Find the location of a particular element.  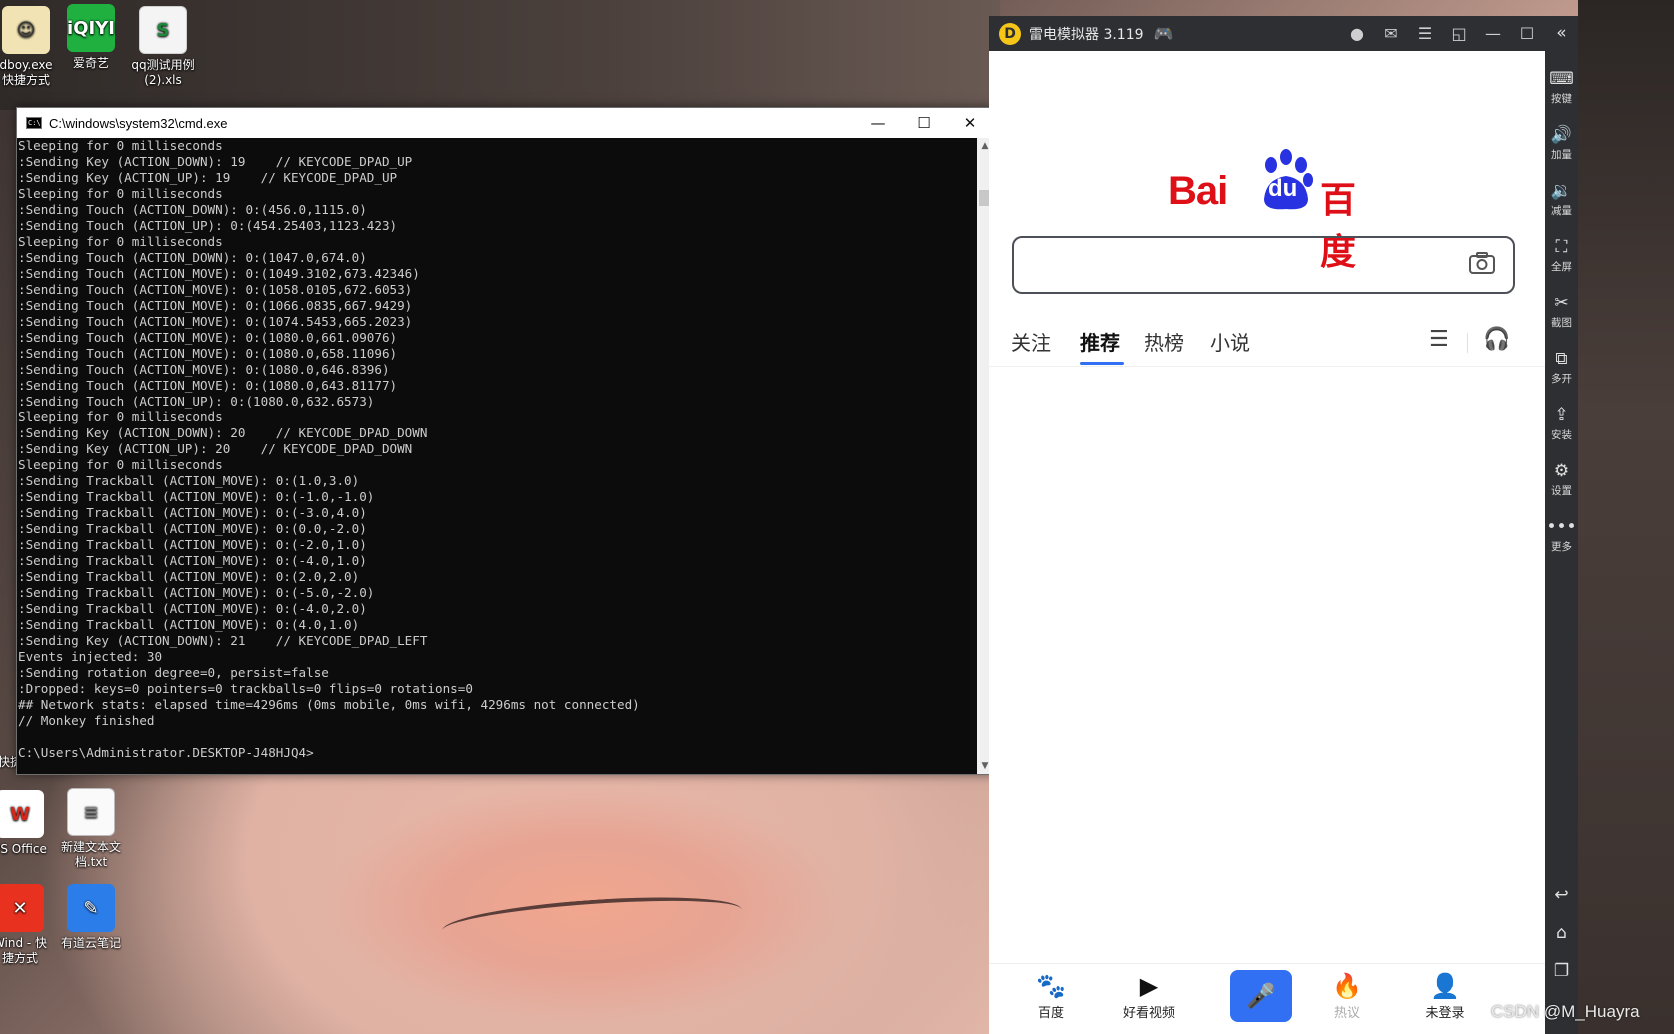

tab-hot-list: 热榜 is located at coordinates (1164, 341).